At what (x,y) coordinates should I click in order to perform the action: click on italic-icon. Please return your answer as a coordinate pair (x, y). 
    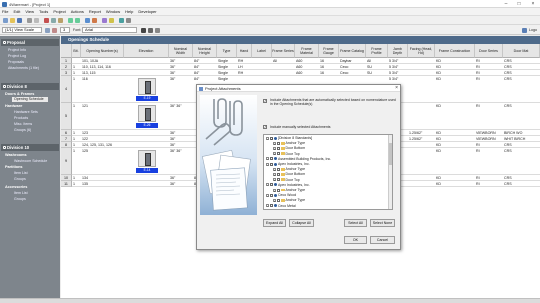
    Looking at the image, I should click on (150, 30).